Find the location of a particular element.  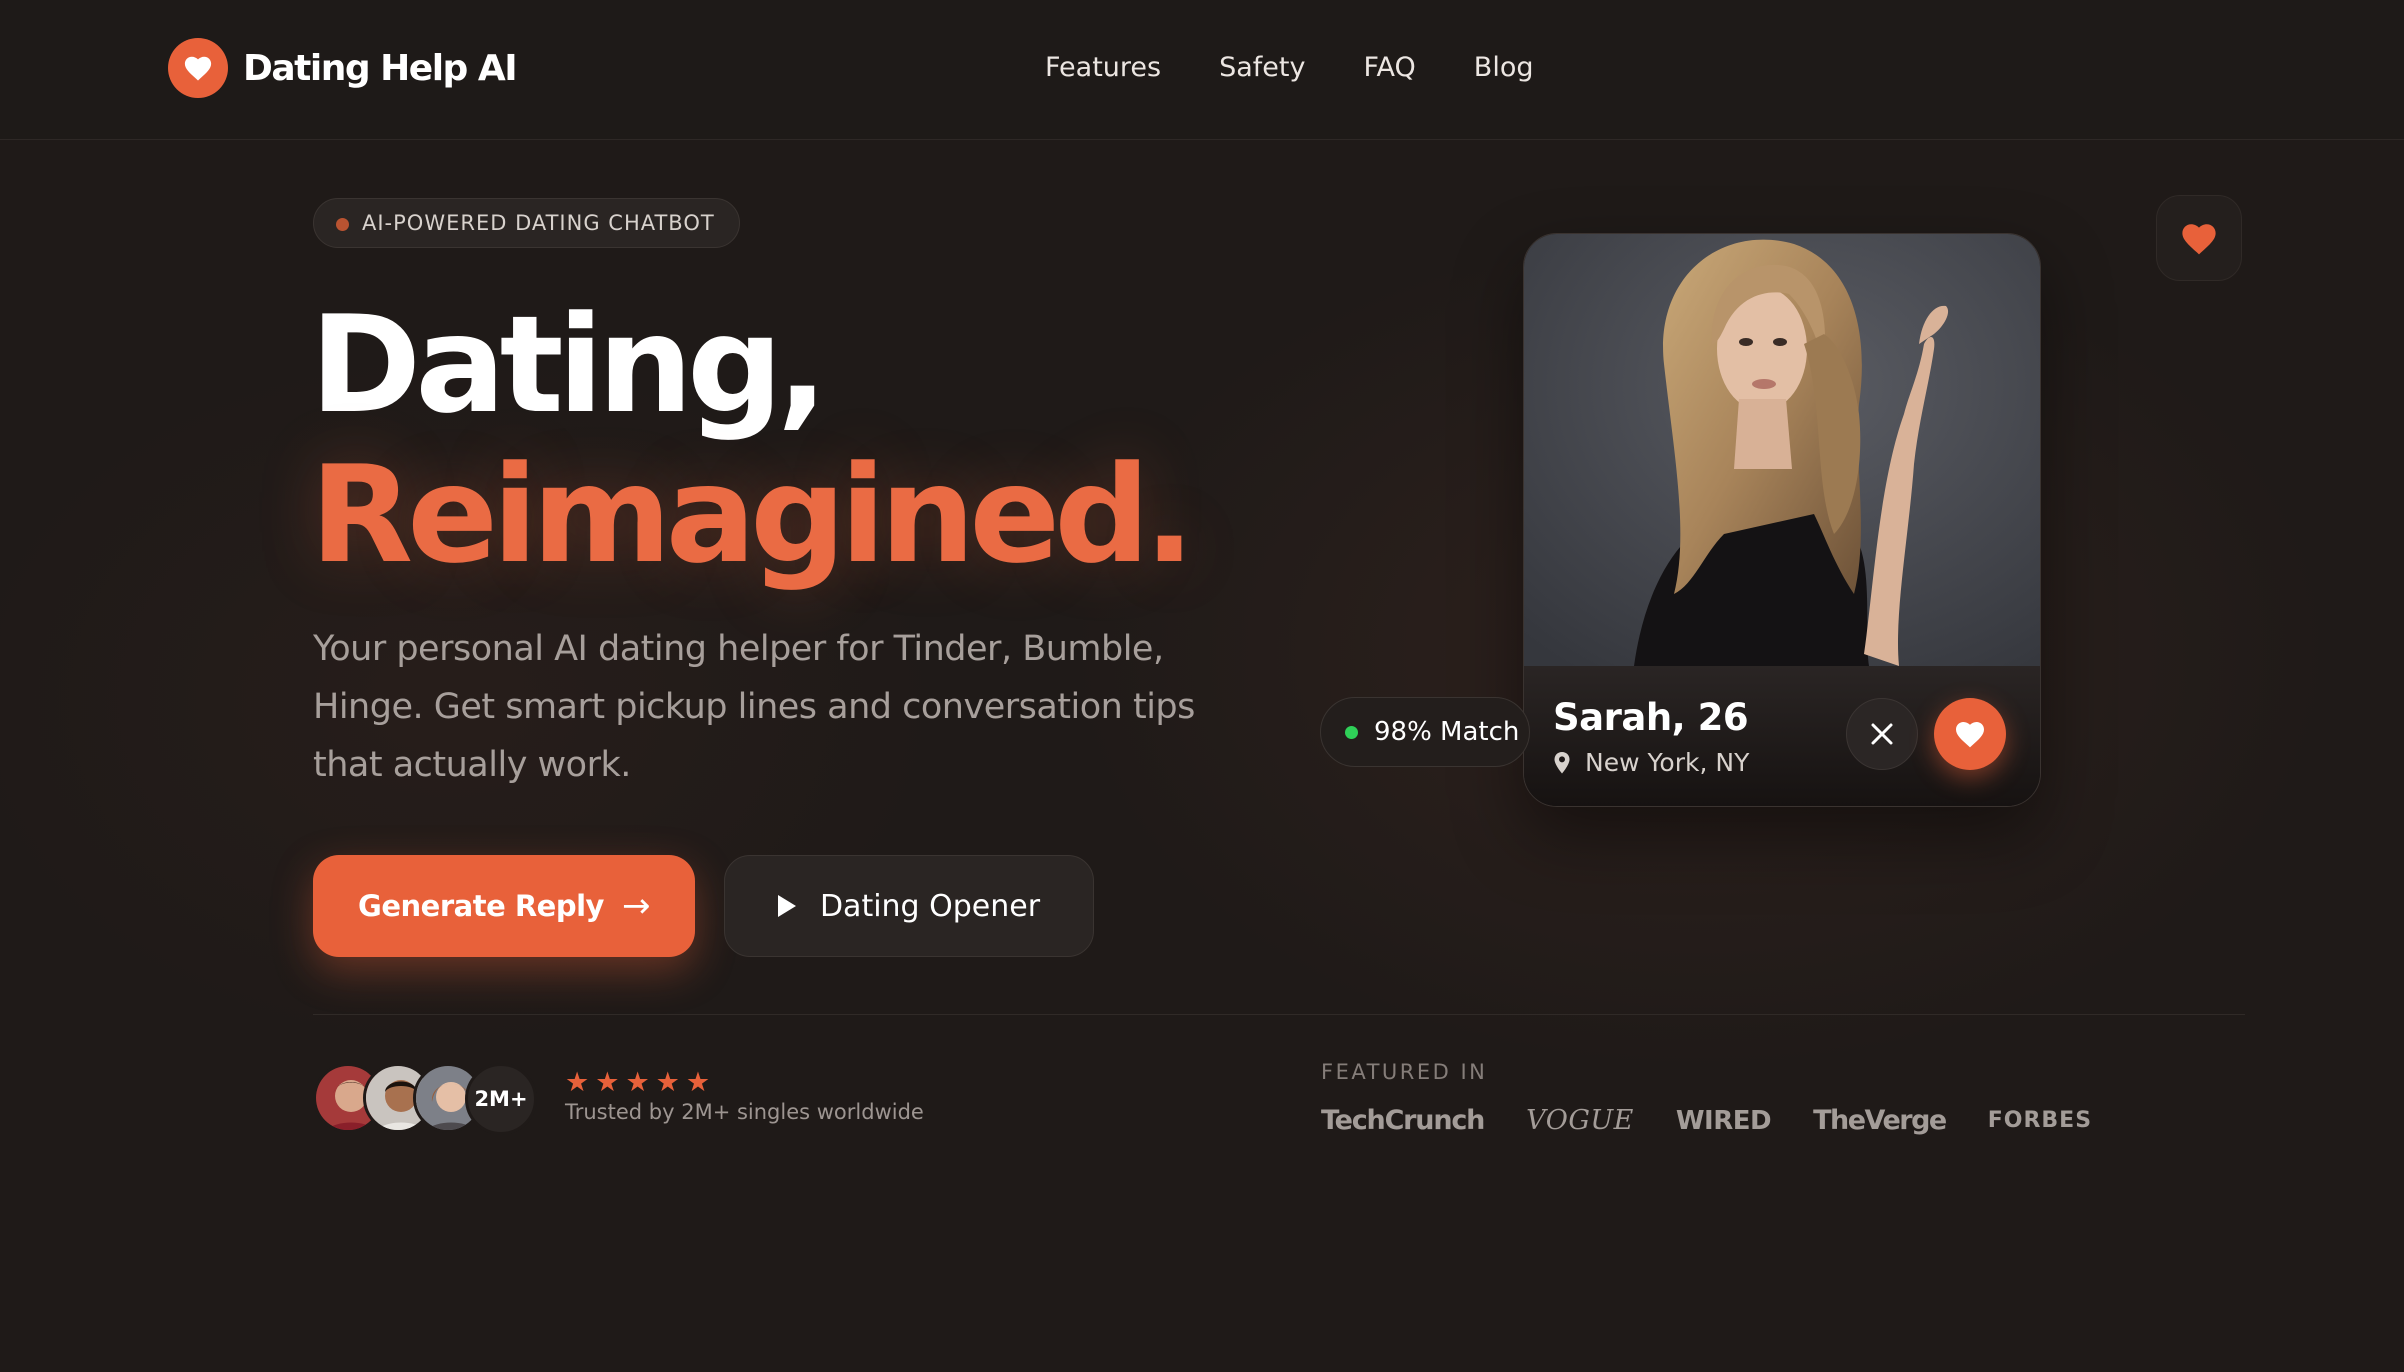

profile-name-age: Sarah, 26 is located at coordinates (1651, 717).